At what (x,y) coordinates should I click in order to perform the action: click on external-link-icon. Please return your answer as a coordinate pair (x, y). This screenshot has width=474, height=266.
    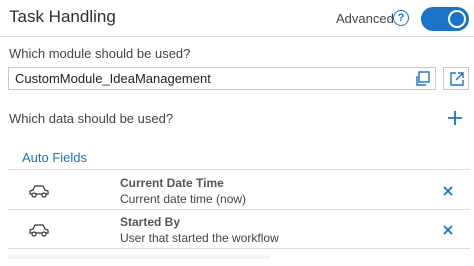
    Looking at the image, I should click on (457, 79).